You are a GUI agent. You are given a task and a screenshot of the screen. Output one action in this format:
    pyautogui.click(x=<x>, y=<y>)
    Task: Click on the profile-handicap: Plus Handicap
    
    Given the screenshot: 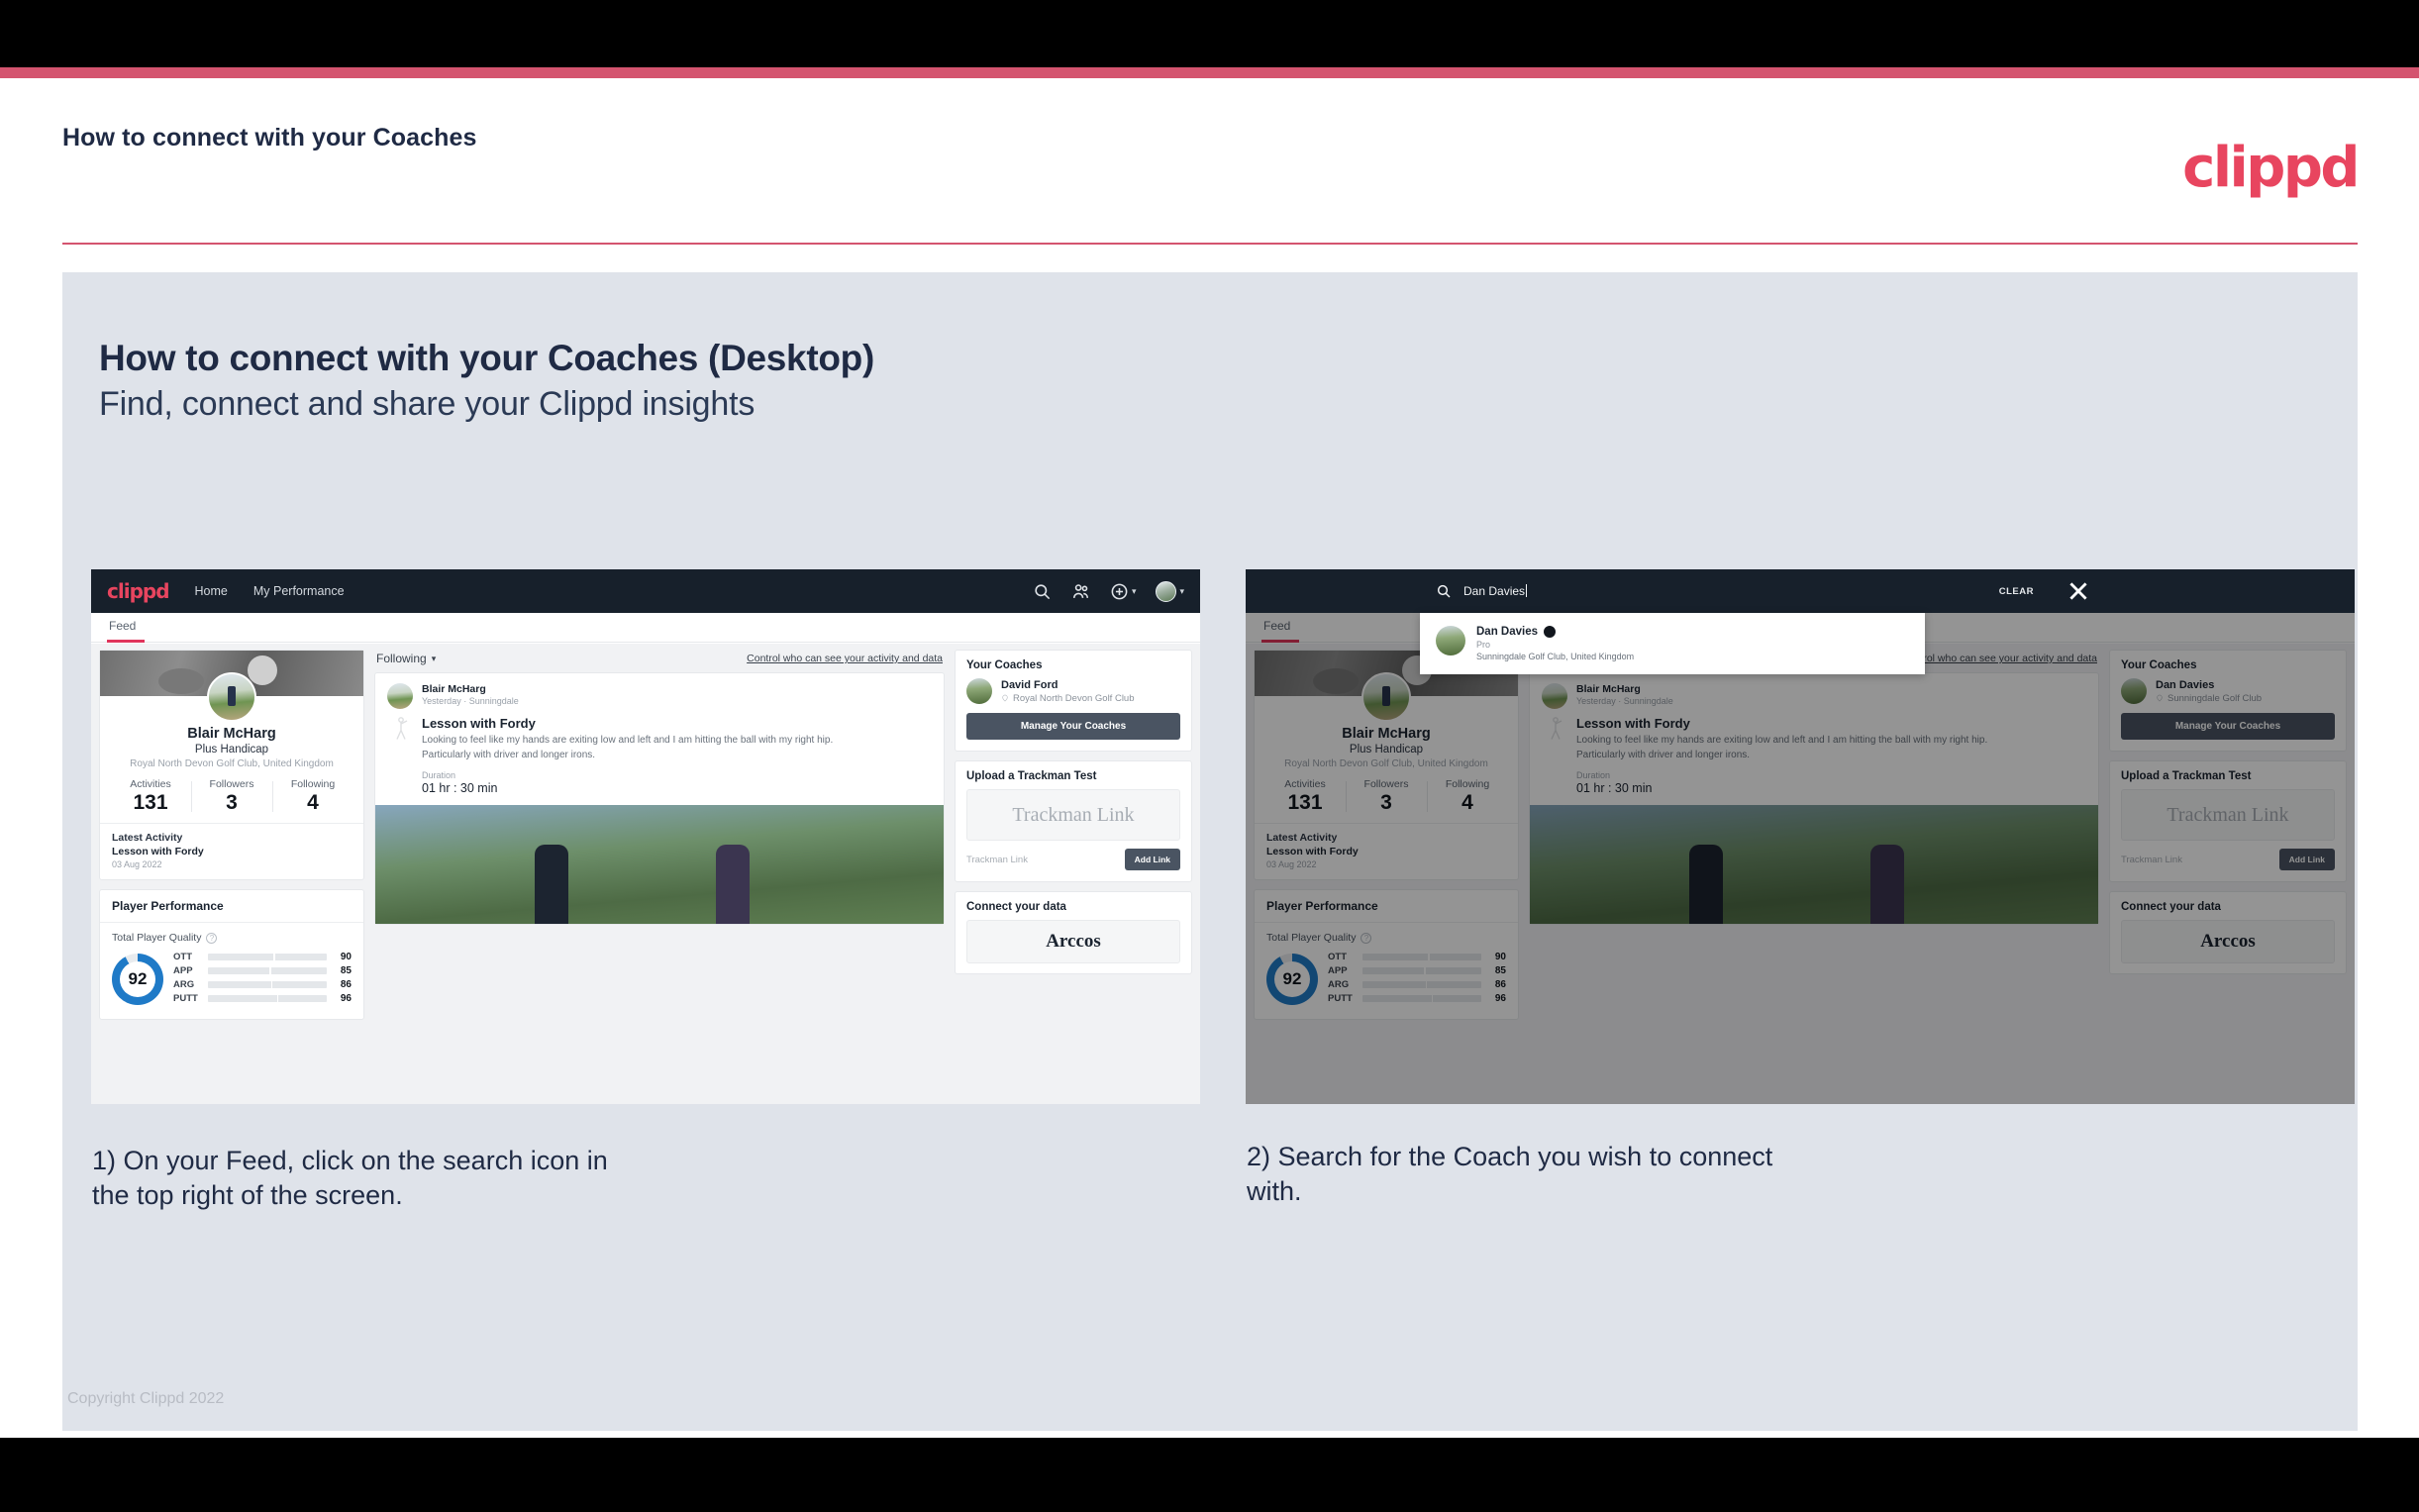 What is the action you would take?
    pyautogui.click(x=231, y=750)
    